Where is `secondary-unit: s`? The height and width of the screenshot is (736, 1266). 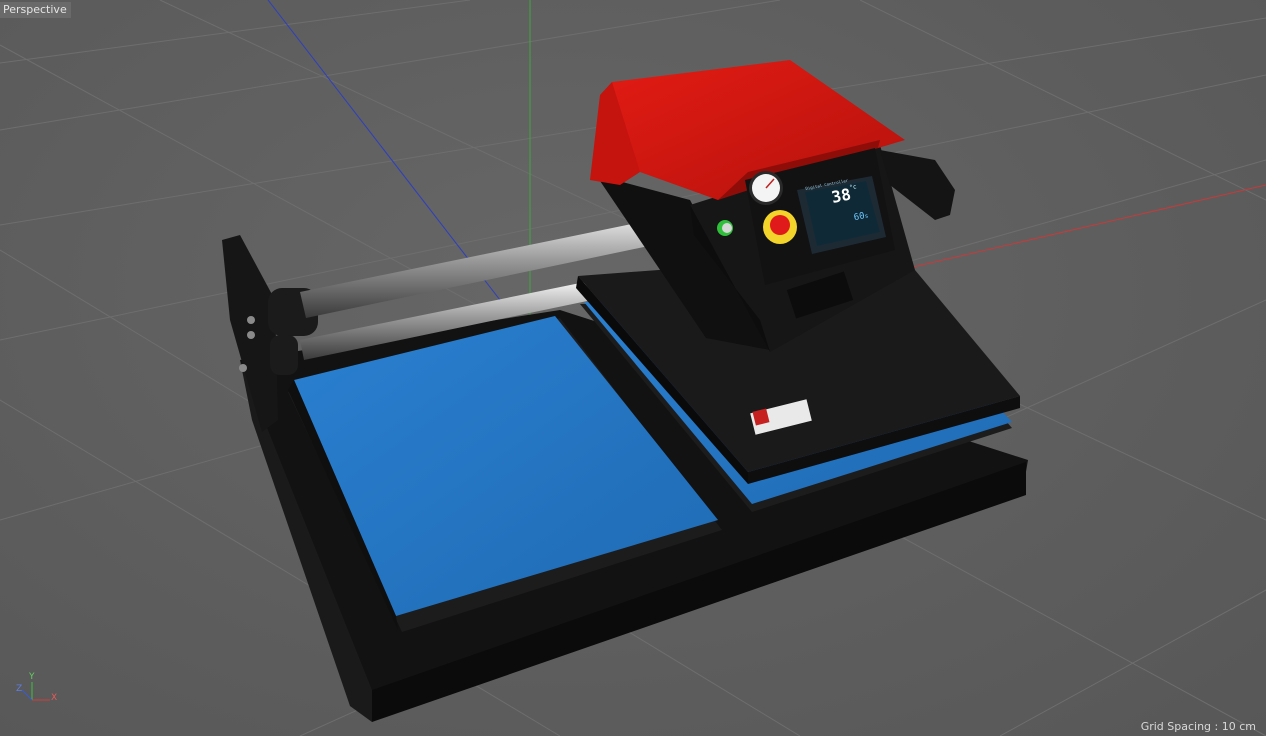 secondary-unit: s is located at coordinates (867, 216).